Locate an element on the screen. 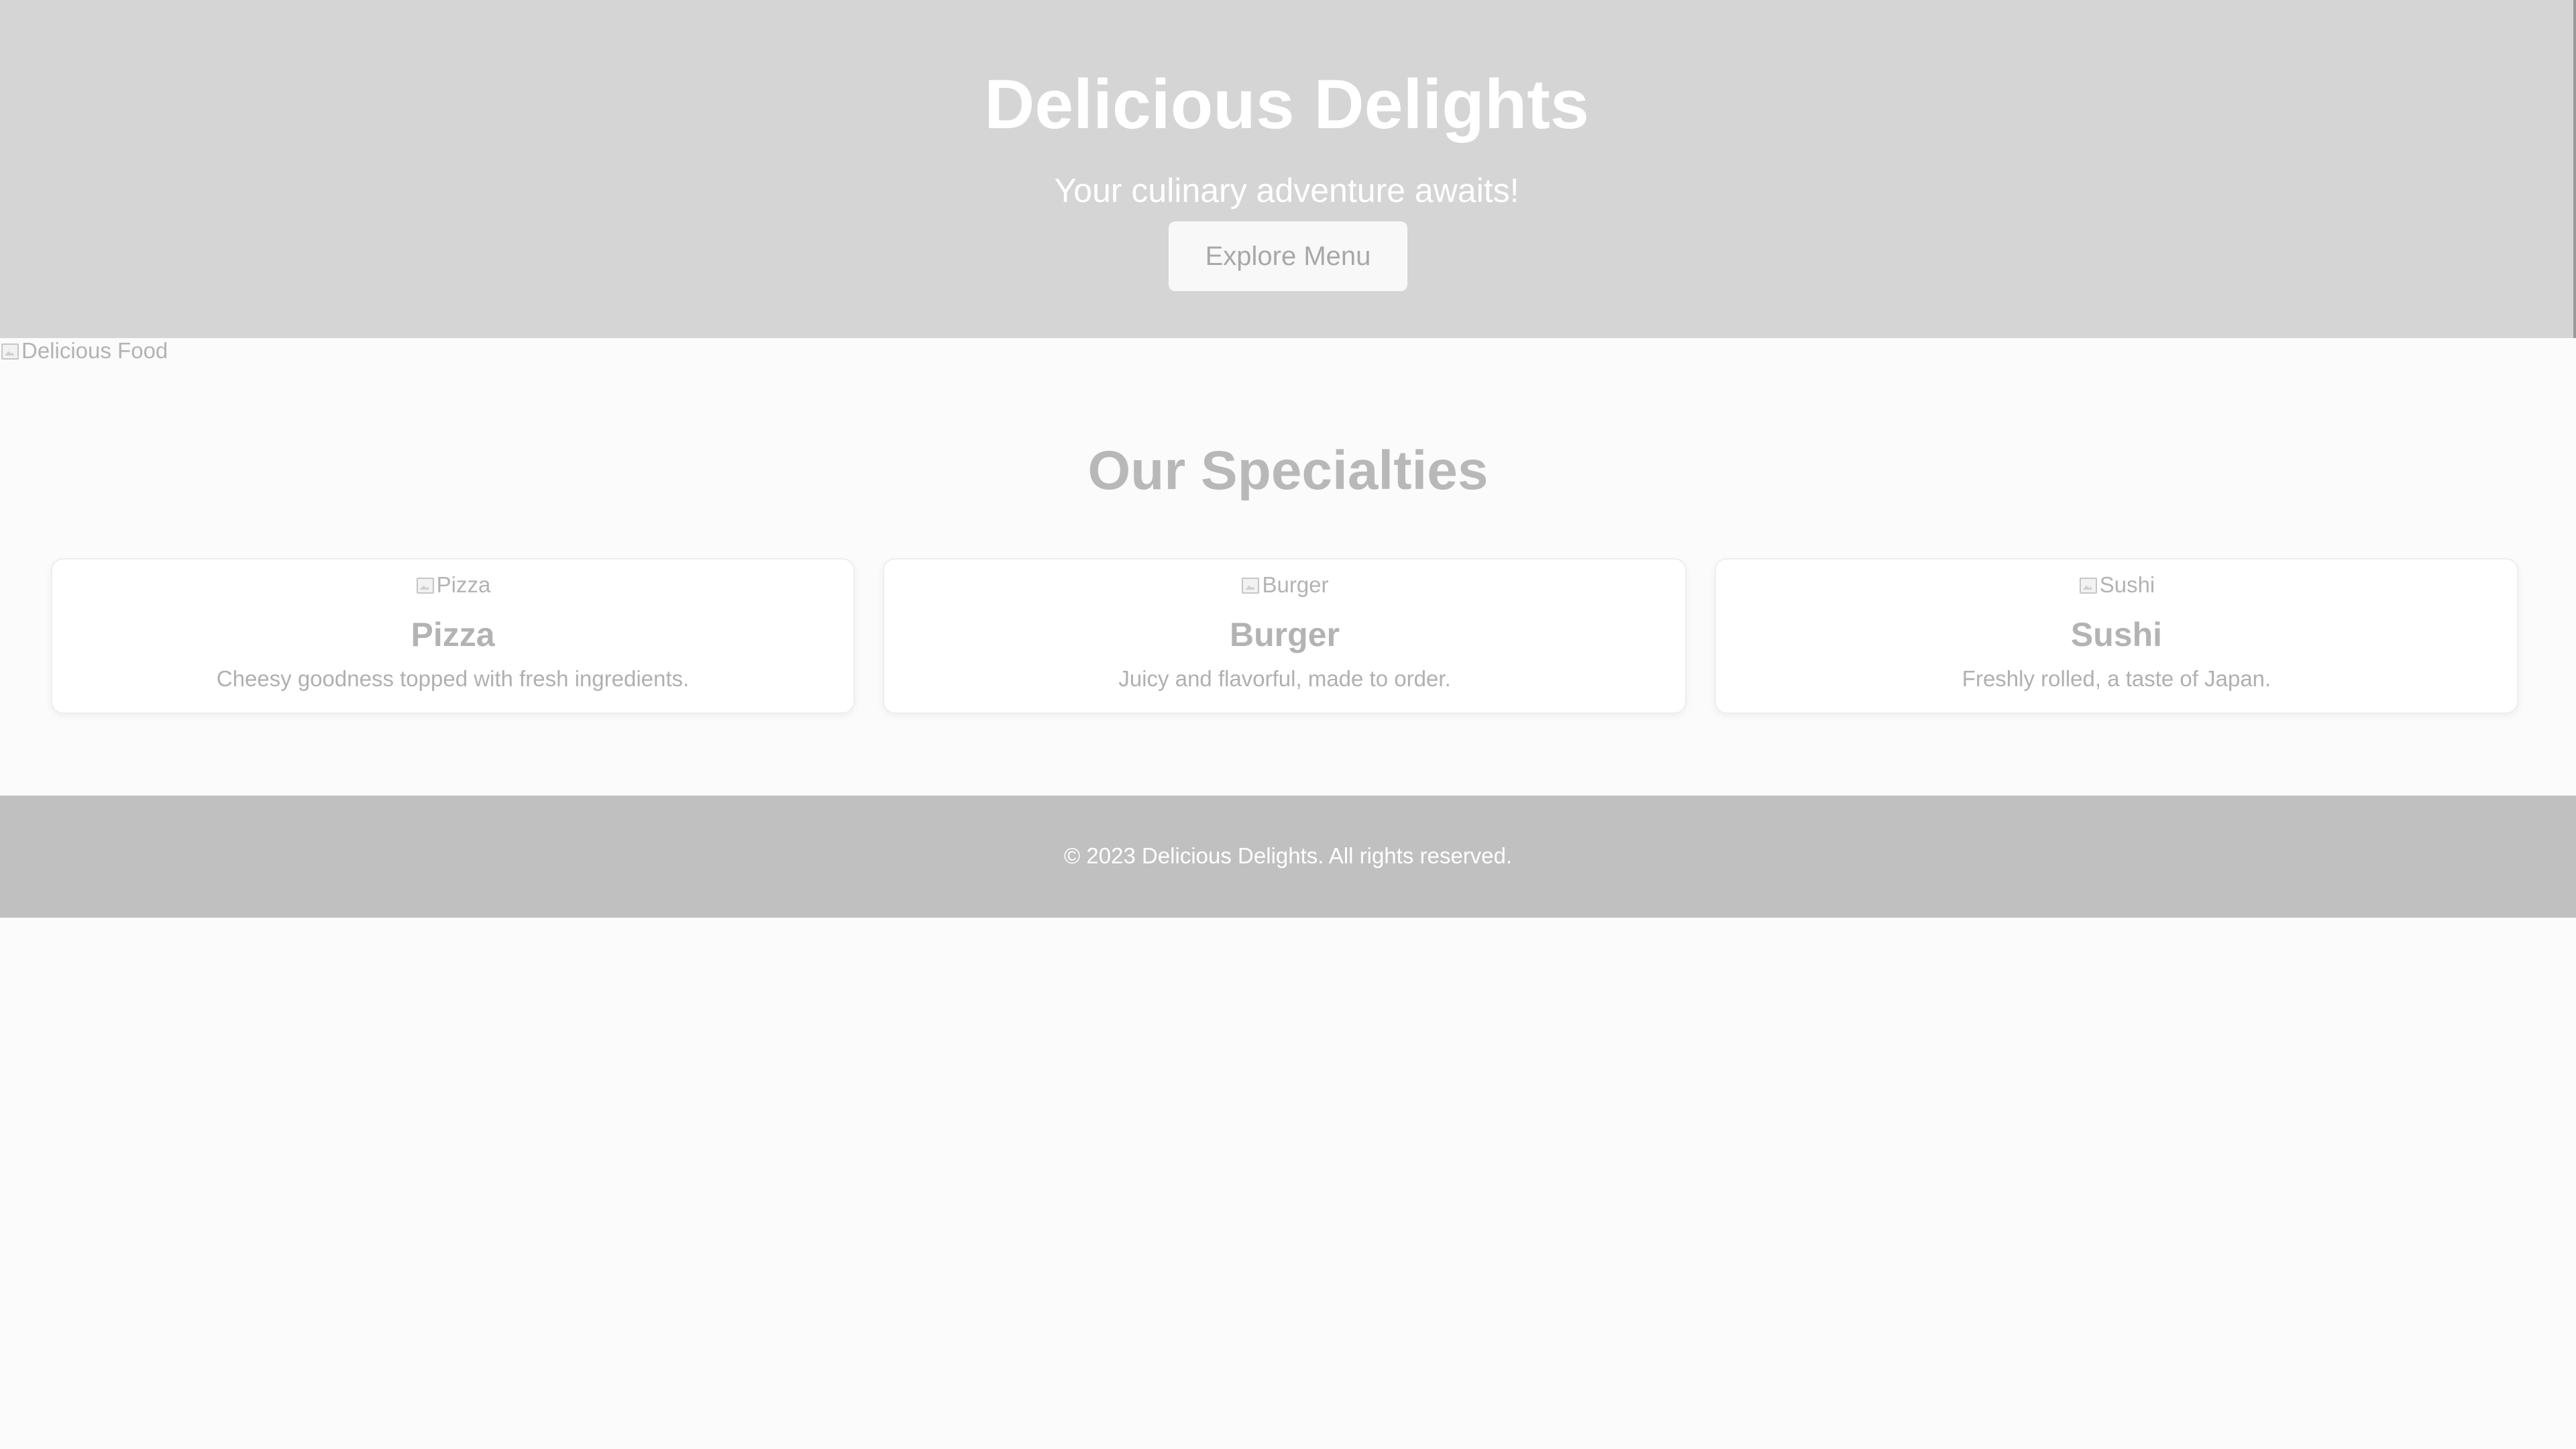 The height and width of the screenshot is (1449, 2576). sushi-image: Sushi is located at coordinates (2116, 585).